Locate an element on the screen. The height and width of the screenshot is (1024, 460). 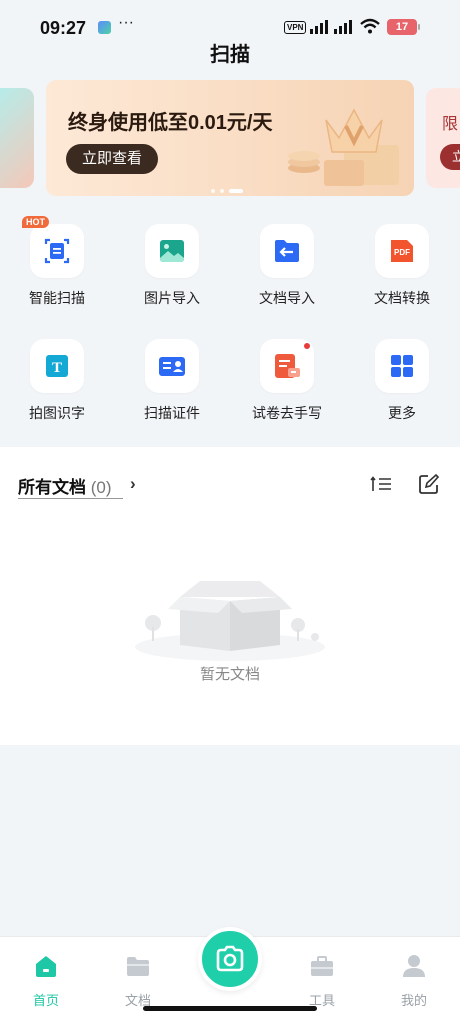
id-card-icon is located at coordinates (172, 366).